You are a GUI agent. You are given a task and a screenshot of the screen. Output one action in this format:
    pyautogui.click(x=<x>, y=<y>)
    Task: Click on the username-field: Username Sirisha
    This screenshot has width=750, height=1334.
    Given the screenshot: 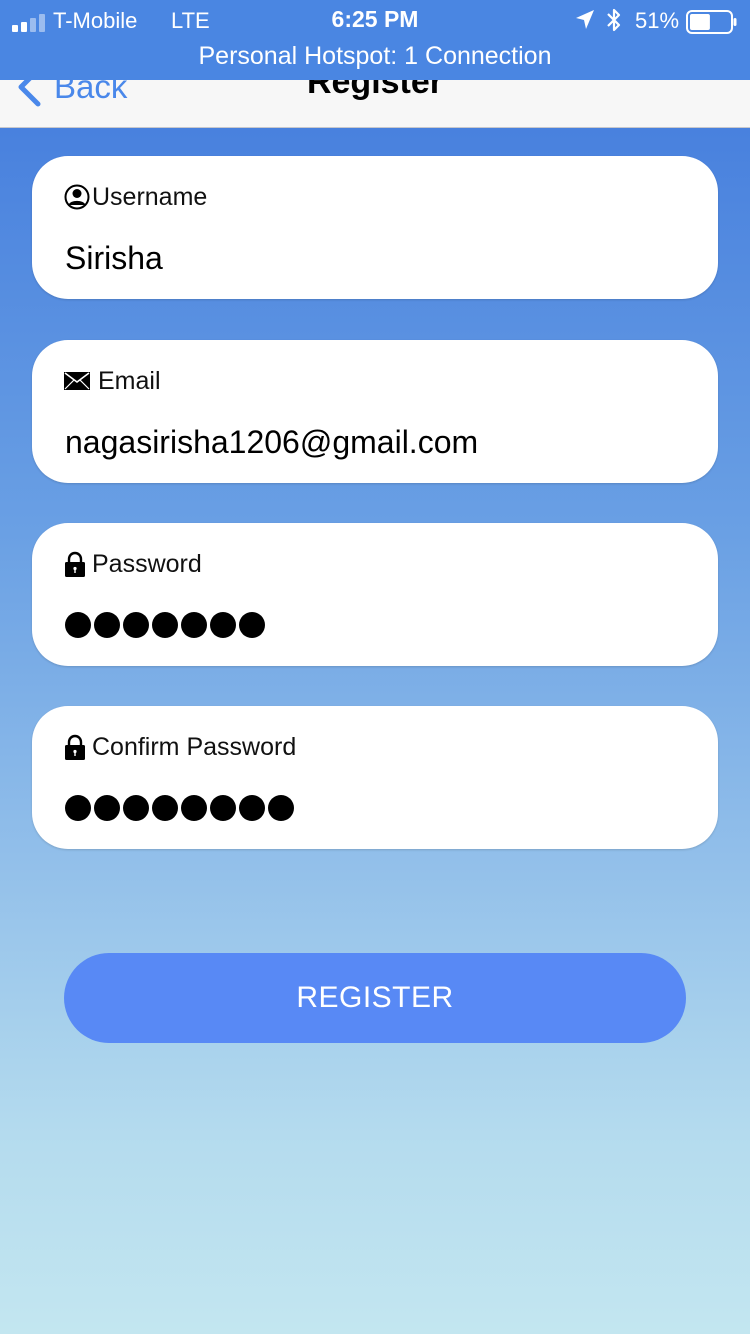 What is the action you would take?
    pyautogui.click(x=375, y=227)
    